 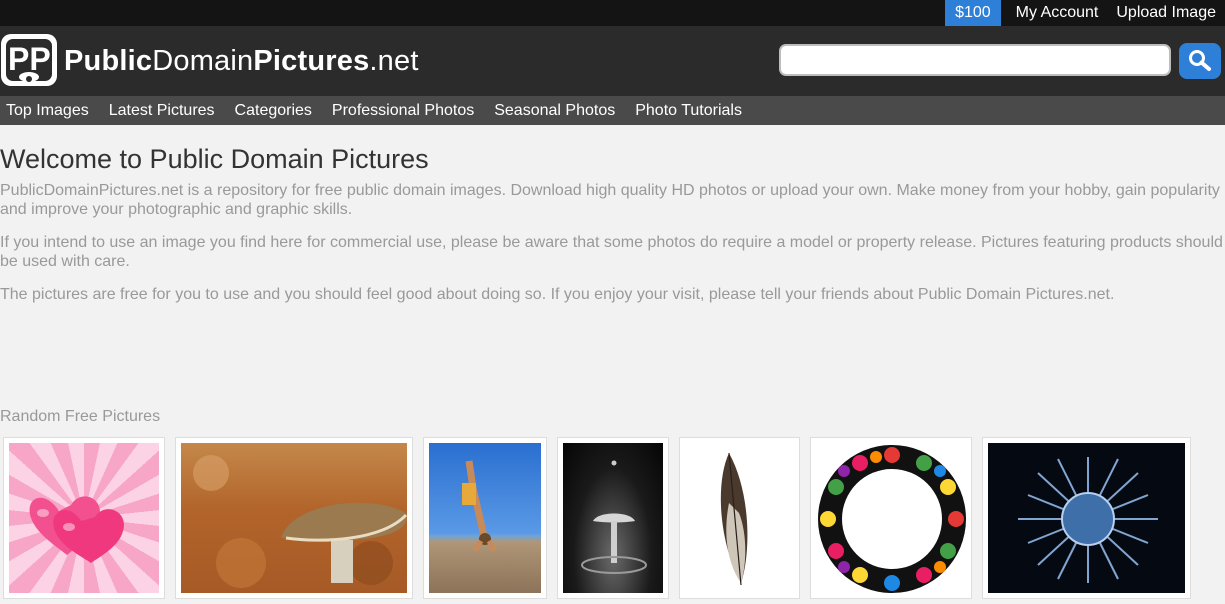 What do you see at coordinates (973, 13) in the screenshot?
I see `credit-balance: $100` at bounding box center [973, 13].